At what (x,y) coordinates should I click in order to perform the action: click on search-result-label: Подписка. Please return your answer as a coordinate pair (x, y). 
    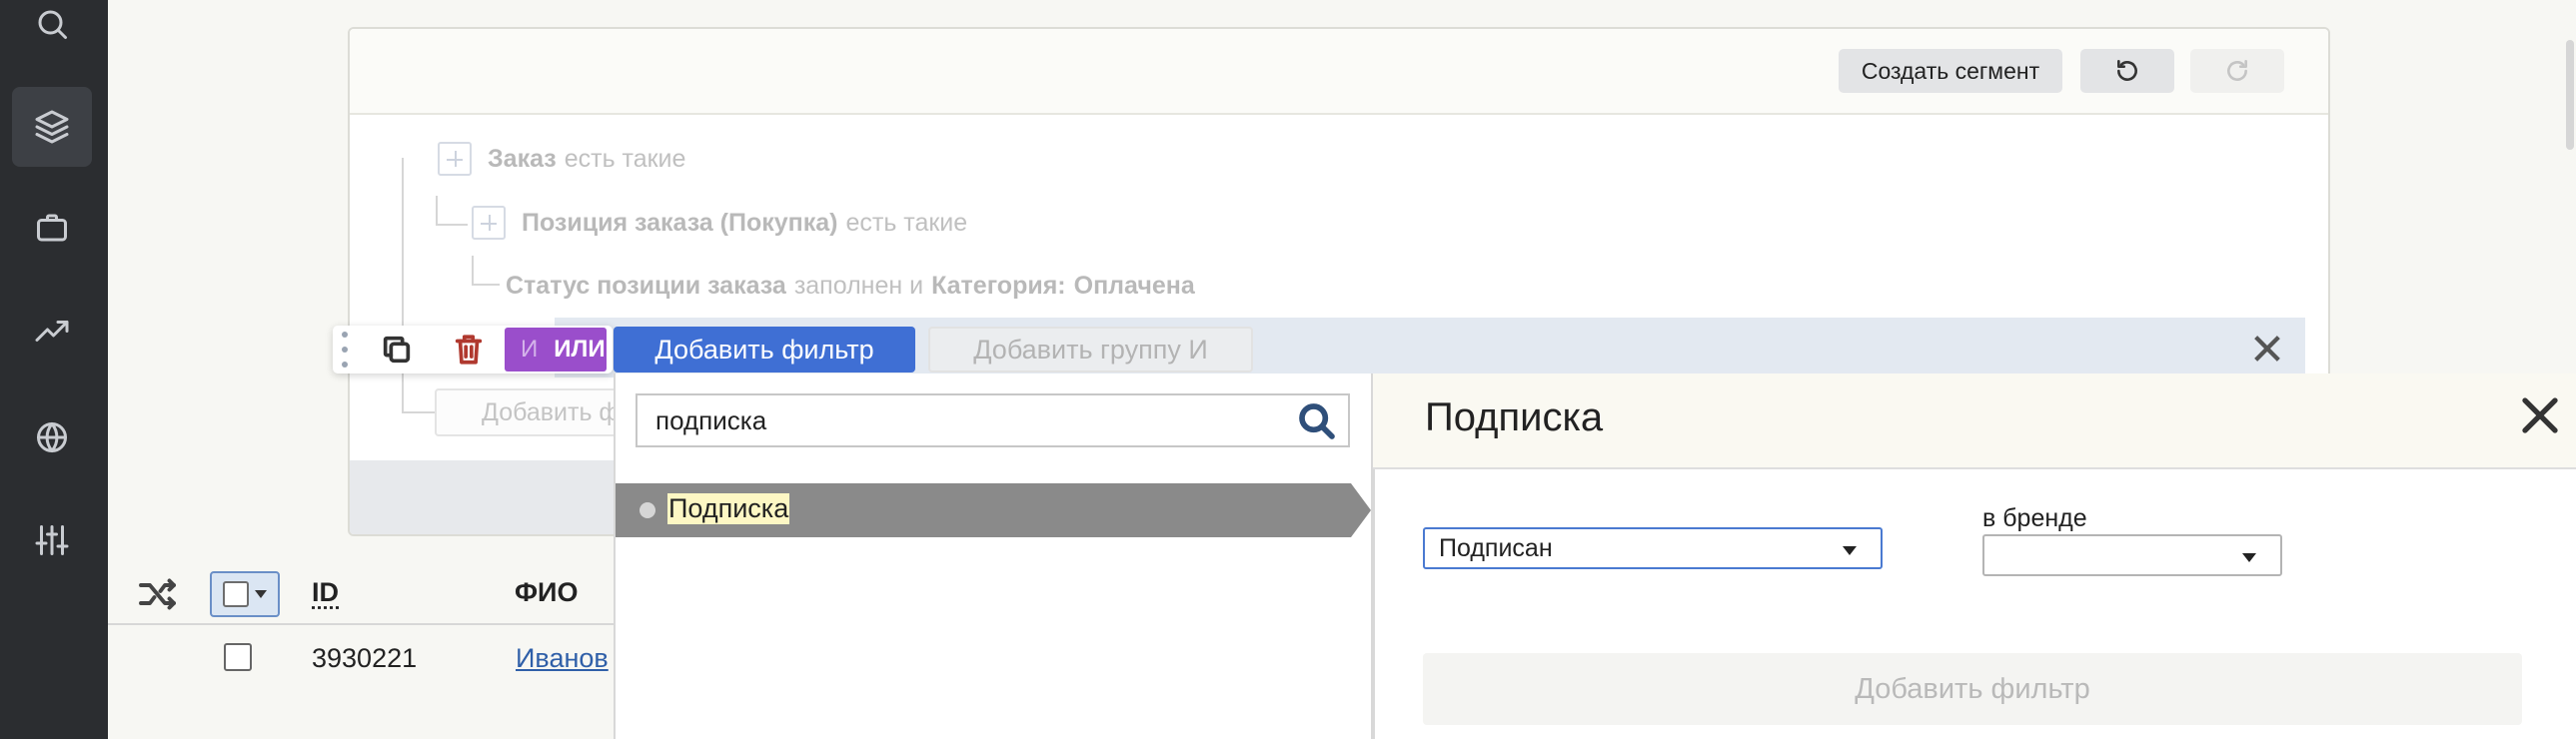
    Looking at the image, I should click on (728, 509).